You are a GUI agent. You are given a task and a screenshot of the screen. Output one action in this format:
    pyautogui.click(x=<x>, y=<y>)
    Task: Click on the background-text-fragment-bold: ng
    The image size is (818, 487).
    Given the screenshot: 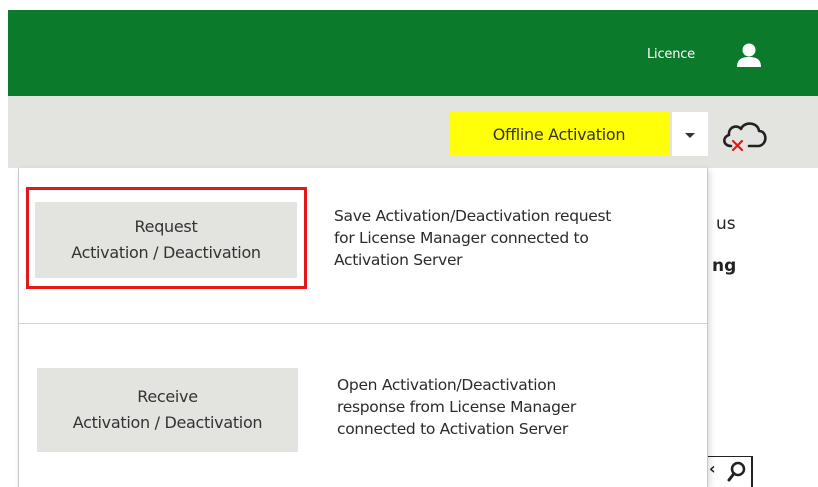 What is the action you would take?
    pyautogui.click(x=724, y=266)
    